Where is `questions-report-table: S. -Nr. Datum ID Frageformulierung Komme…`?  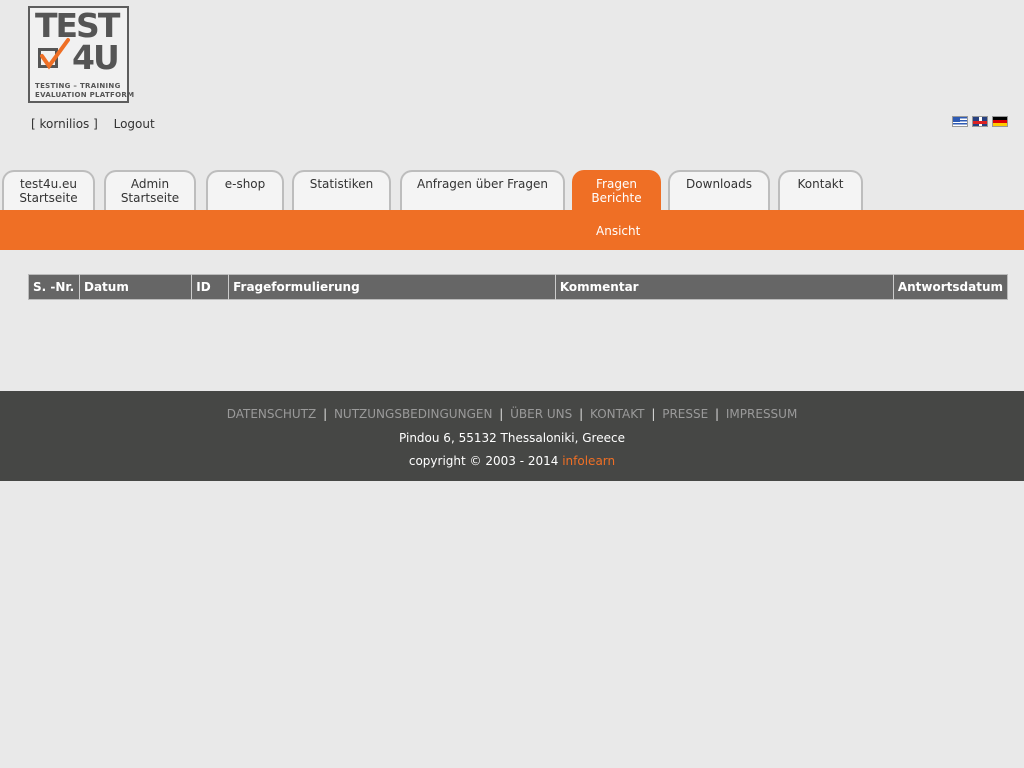 questions-report-table: S. -Nr. Datum ID Frageformulierung Komme… is located at coordinates (518, 287).